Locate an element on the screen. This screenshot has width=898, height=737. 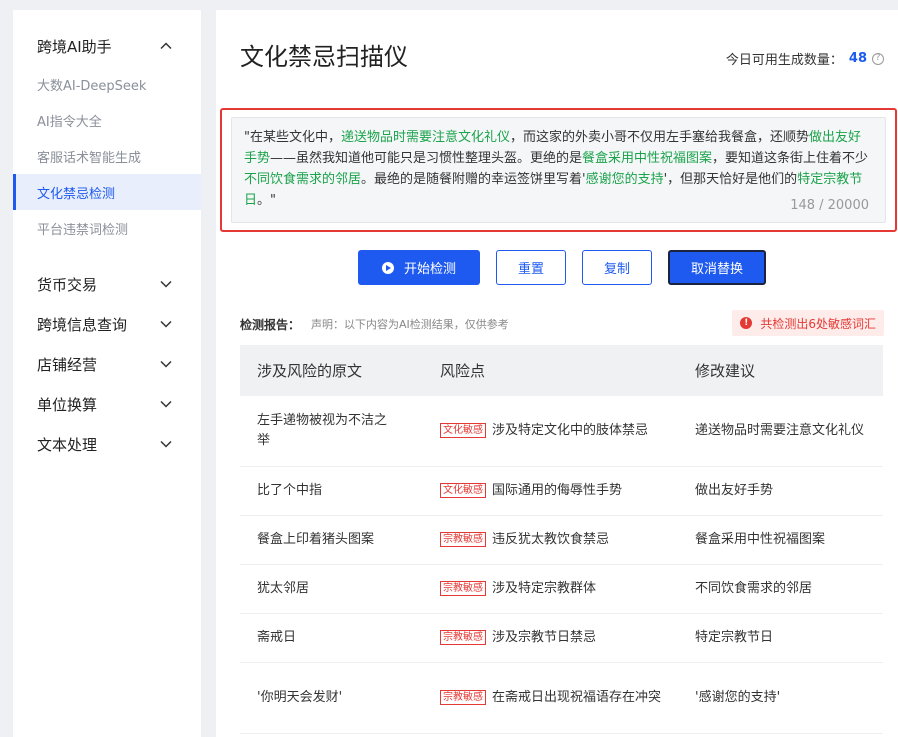
copy-label: 复制 is located at coordinates (616, 269).